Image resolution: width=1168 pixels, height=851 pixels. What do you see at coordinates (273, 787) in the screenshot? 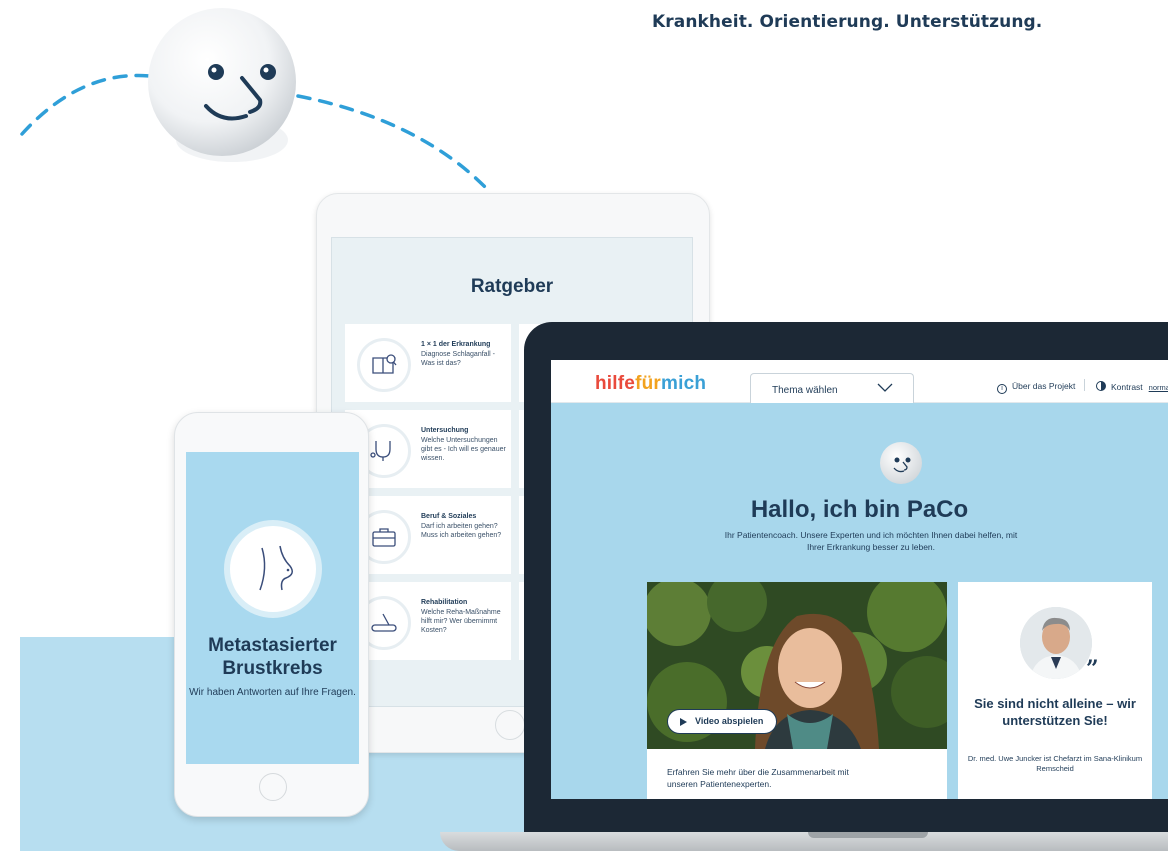
I see `phone-home-button` at bounding box center [273, 787].